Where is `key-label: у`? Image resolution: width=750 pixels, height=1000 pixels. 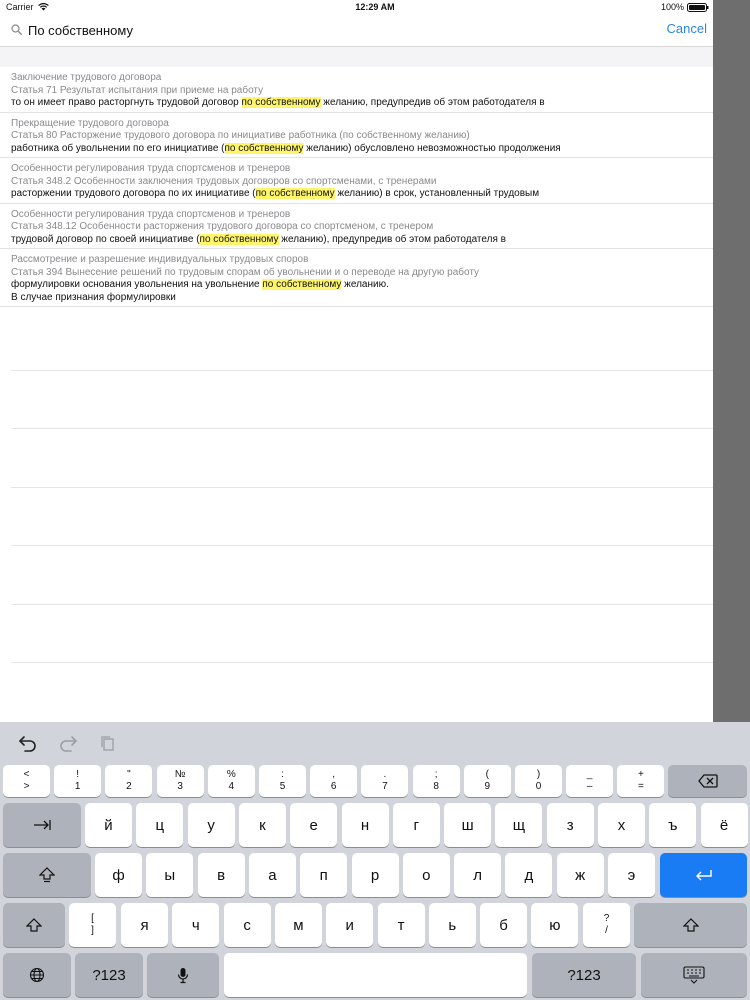 key-label: у is located at coordinates (211, 825).